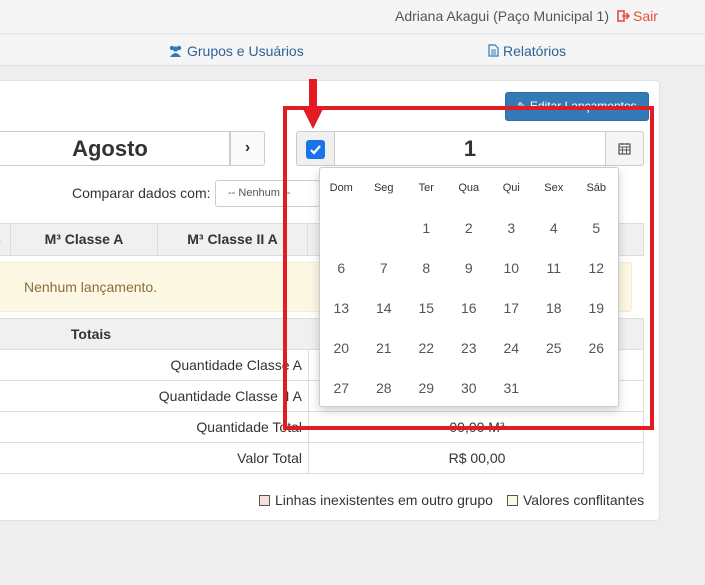 This screenshot has width=705, height=585. What do you see at coordinates (522, 107) in the screenshot?
I see `edit-icon: ✎` at bounding box center [522, 107].